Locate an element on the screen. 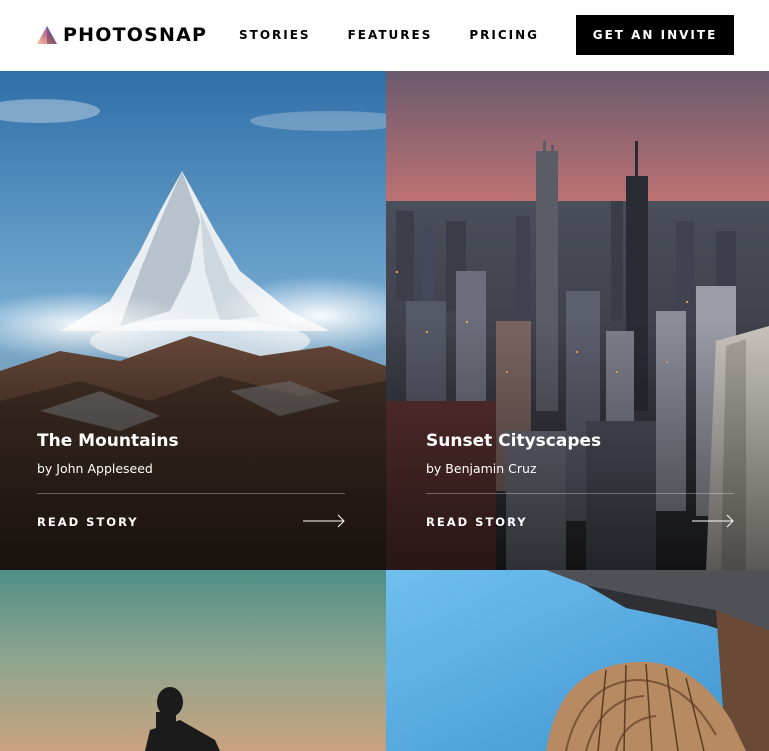 This screenshot has height=751, width=769. silhouette-photo is located at coordinates (193, 660).